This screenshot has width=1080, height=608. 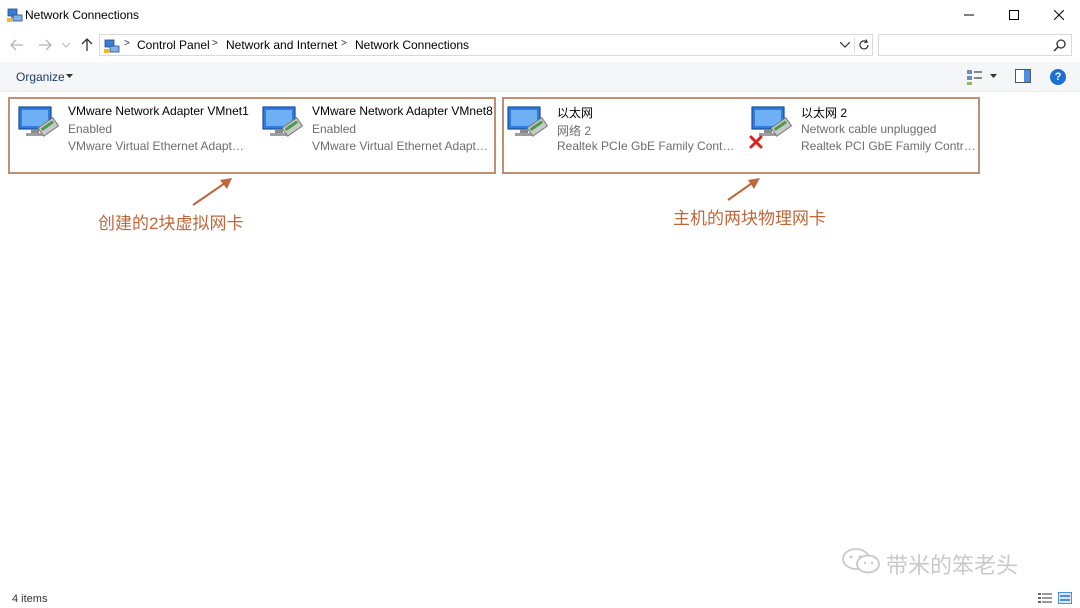 I want to click on watermark-text: 带米的笨老头, so click(x=952, y=565).